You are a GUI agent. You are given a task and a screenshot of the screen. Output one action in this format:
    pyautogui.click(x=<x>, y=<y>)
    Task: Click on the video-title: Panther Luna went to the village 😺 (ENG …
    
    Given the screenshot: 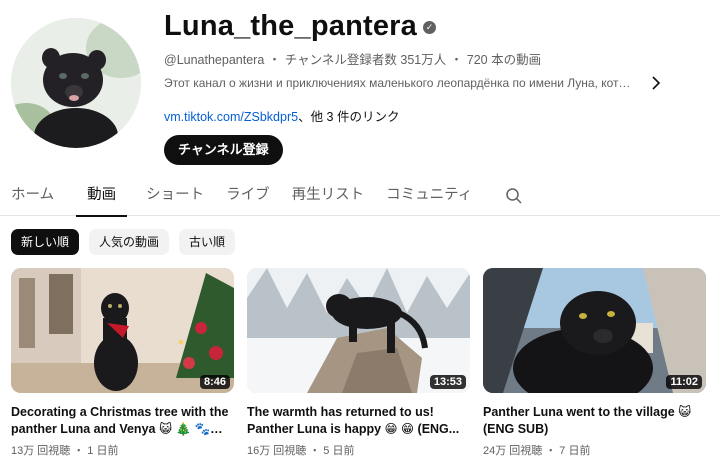 What is the action you would take?
    pyautogui.click(x=594, y=421)
    